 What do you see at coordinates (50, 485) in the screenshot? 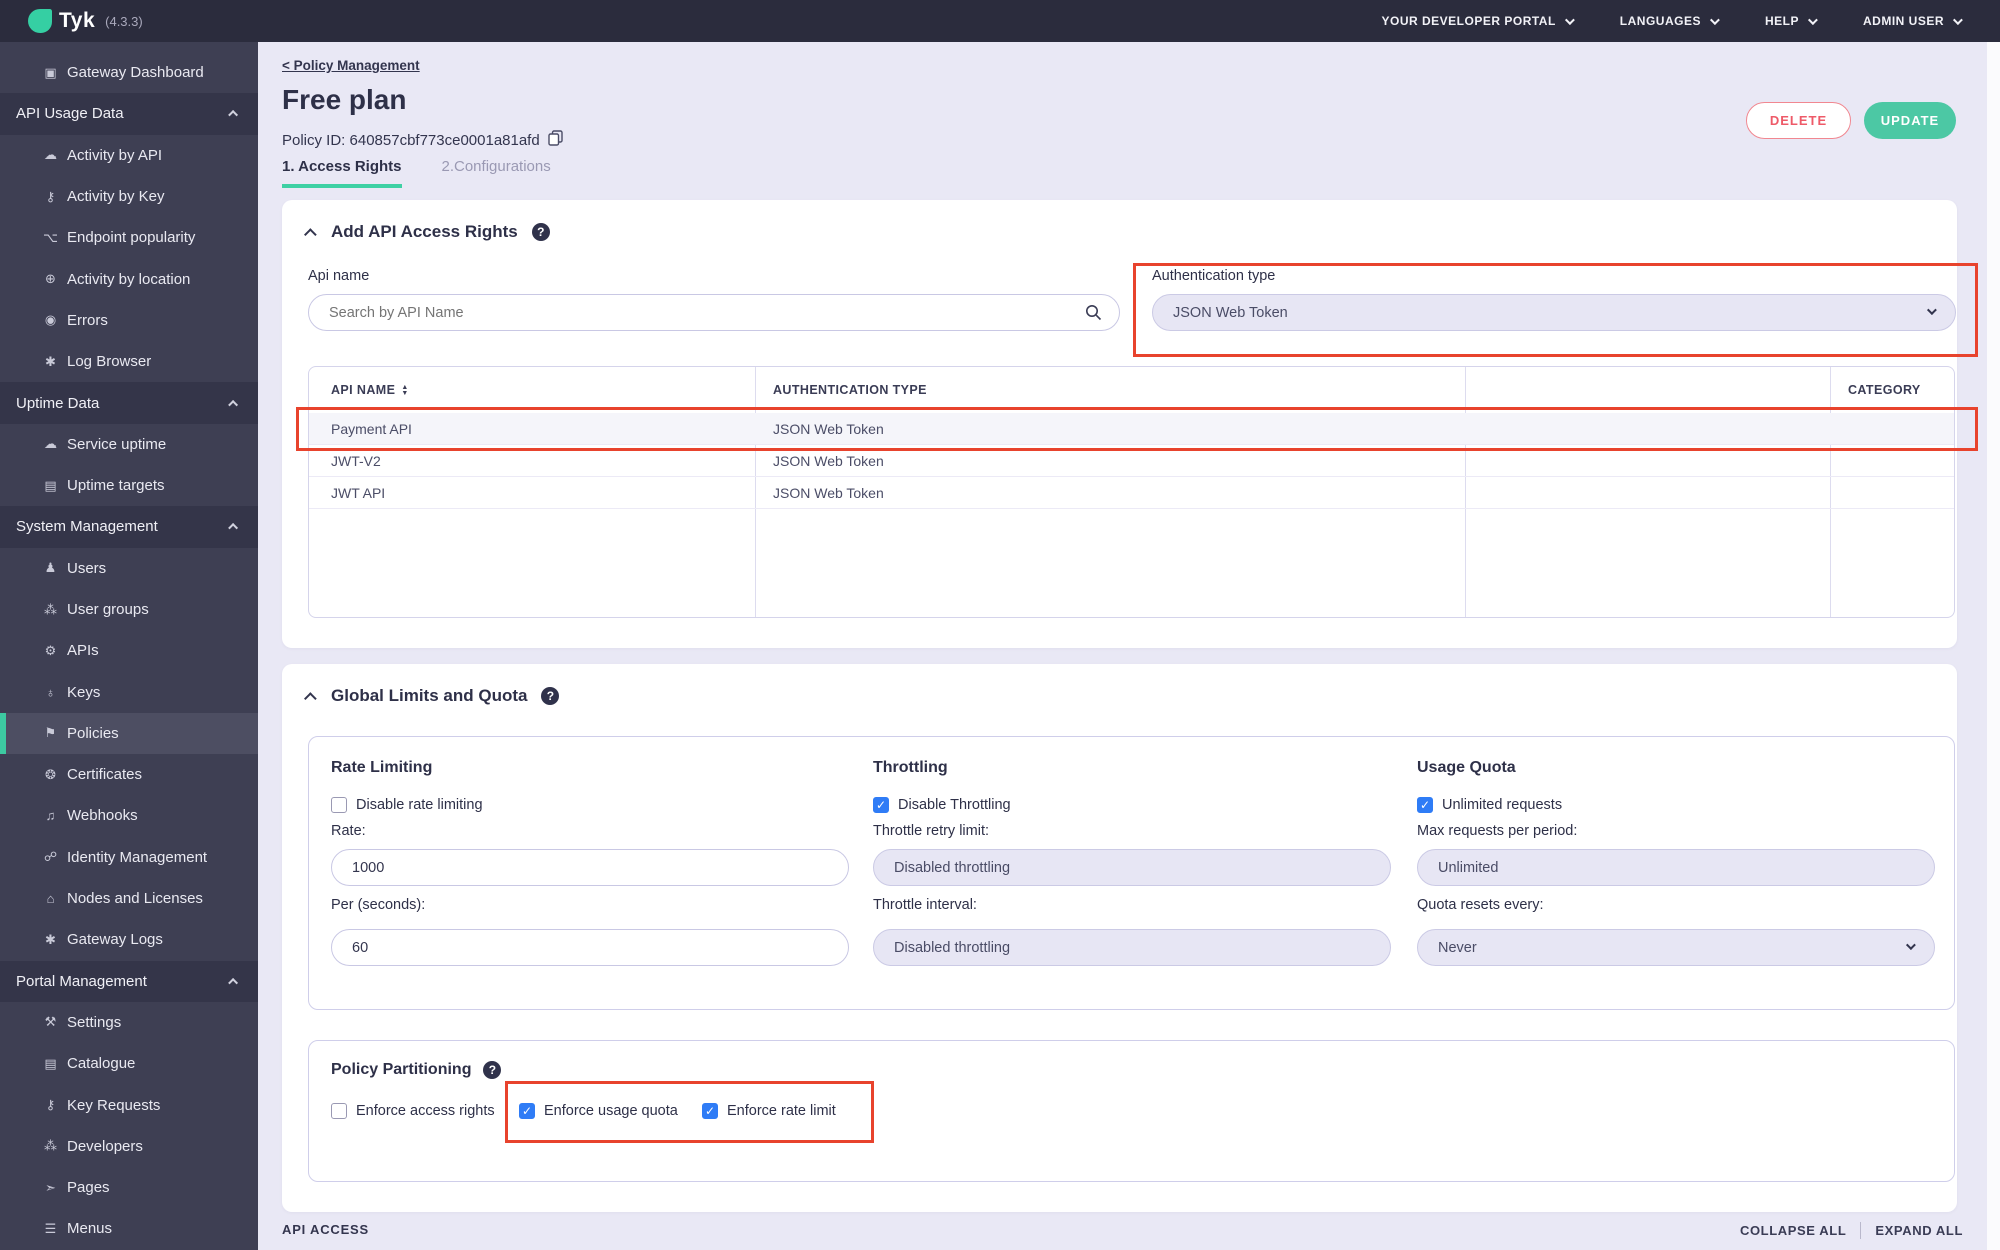
I see `uptime-targets-icon: ▤` at bounding box center [50, 485].